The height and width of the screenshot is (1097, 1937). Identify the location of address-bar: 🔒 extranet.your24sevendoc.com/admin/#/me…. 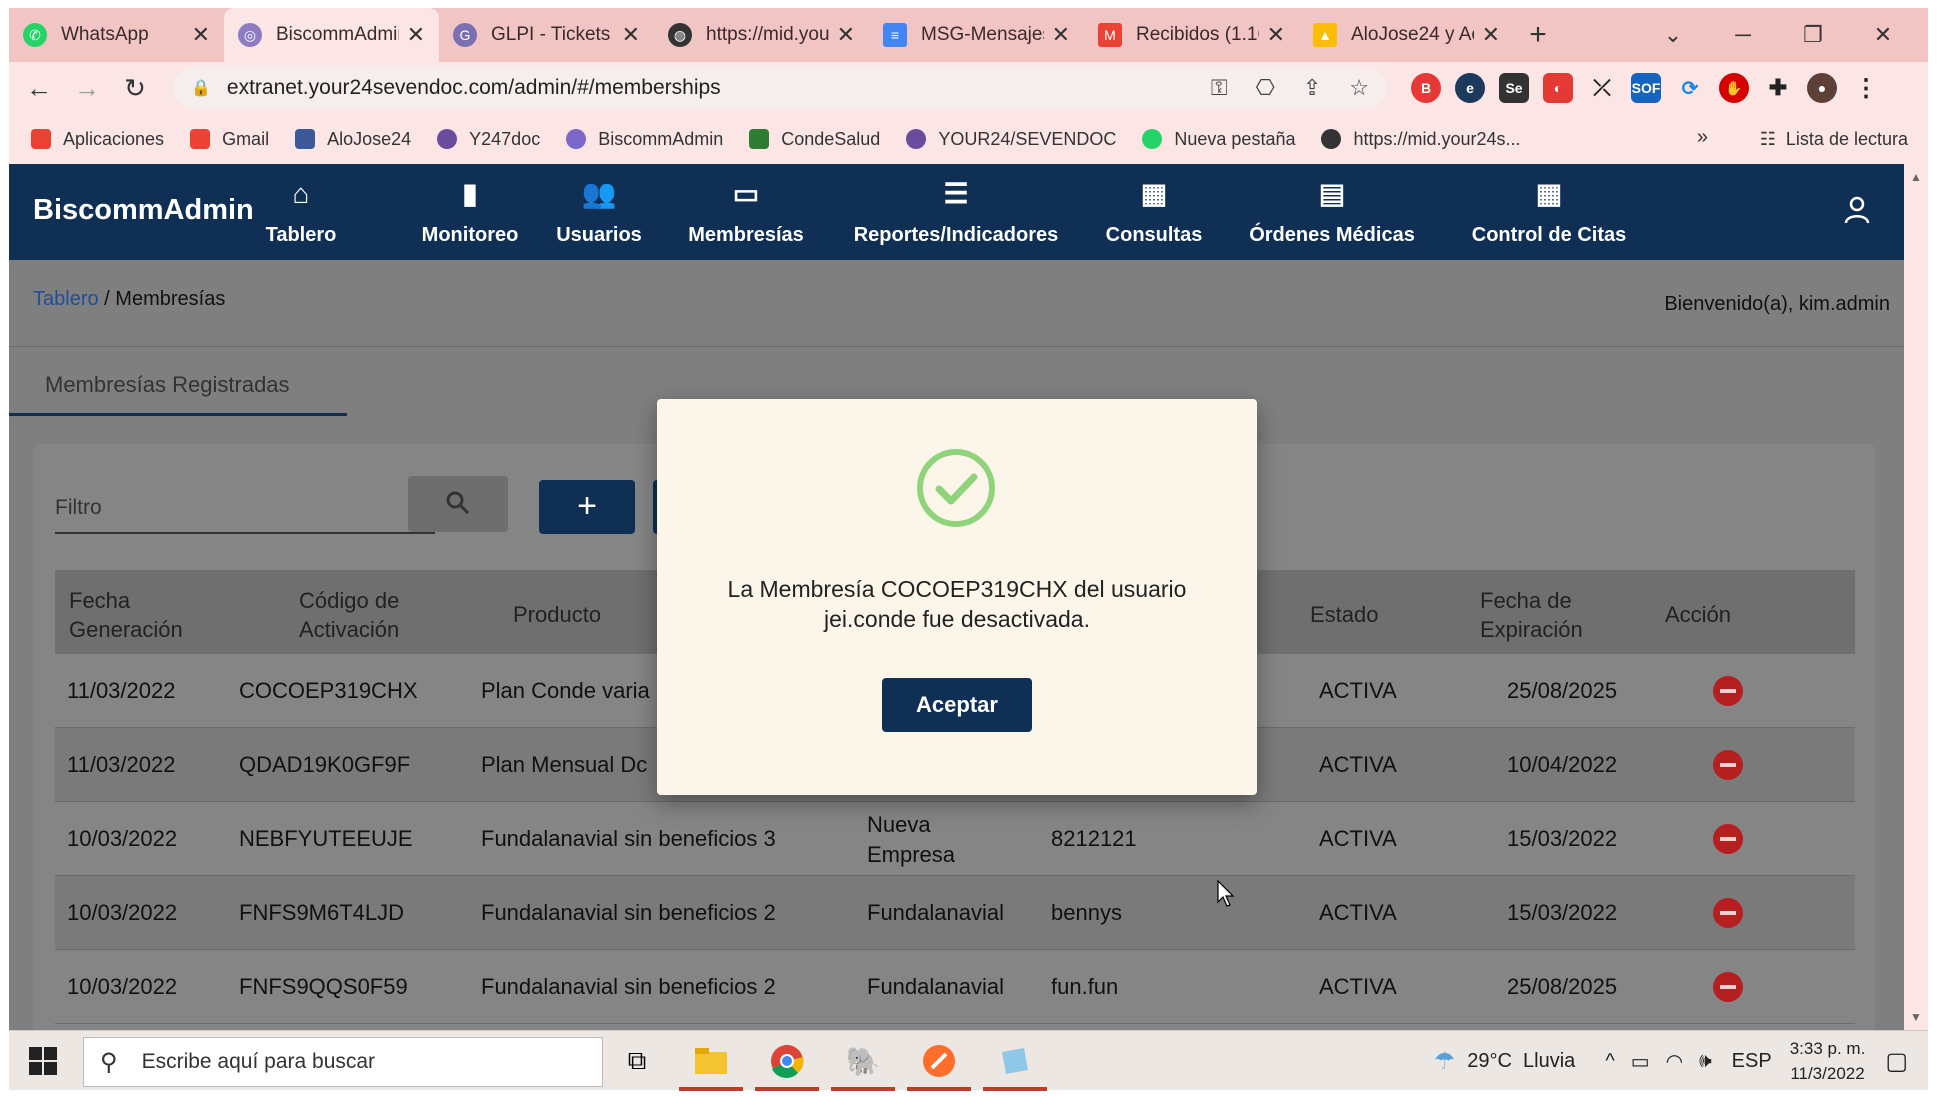
(780, 88).